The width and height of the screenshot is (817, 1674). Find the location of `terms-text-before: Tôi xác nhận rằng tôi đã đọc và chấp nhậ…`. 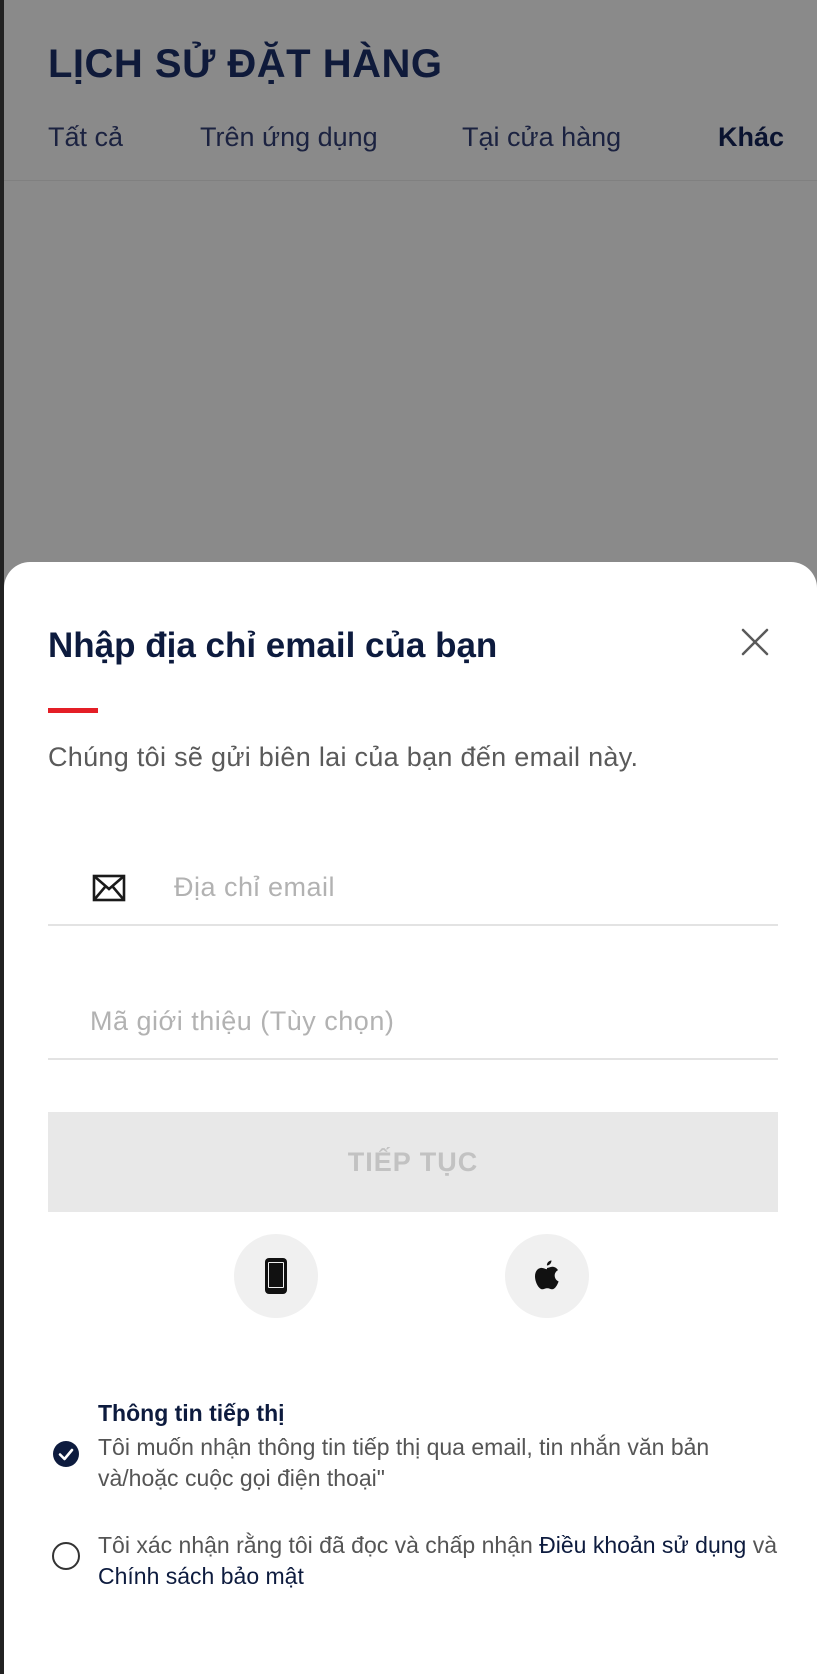

terms-text-before: Tôi xác nhận rằng tôi đã đọc và chấp nhậ… is located at coordinates (319, 1545).